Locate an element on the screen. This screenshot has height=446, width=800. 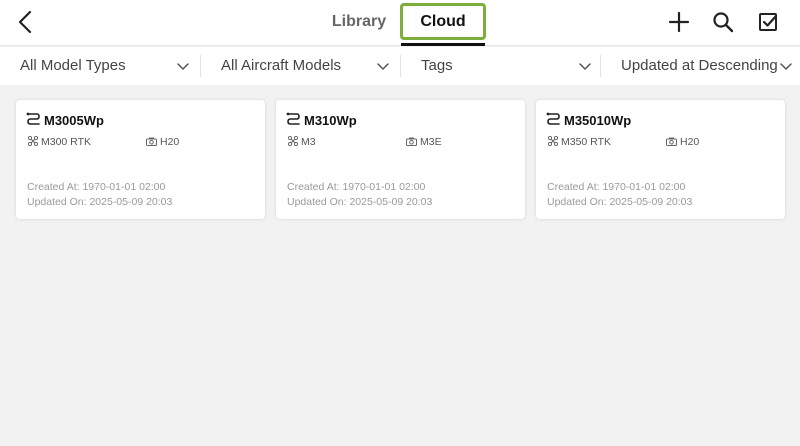
filter-model-types-label: All Model Types is located at coordinates (73, 65).